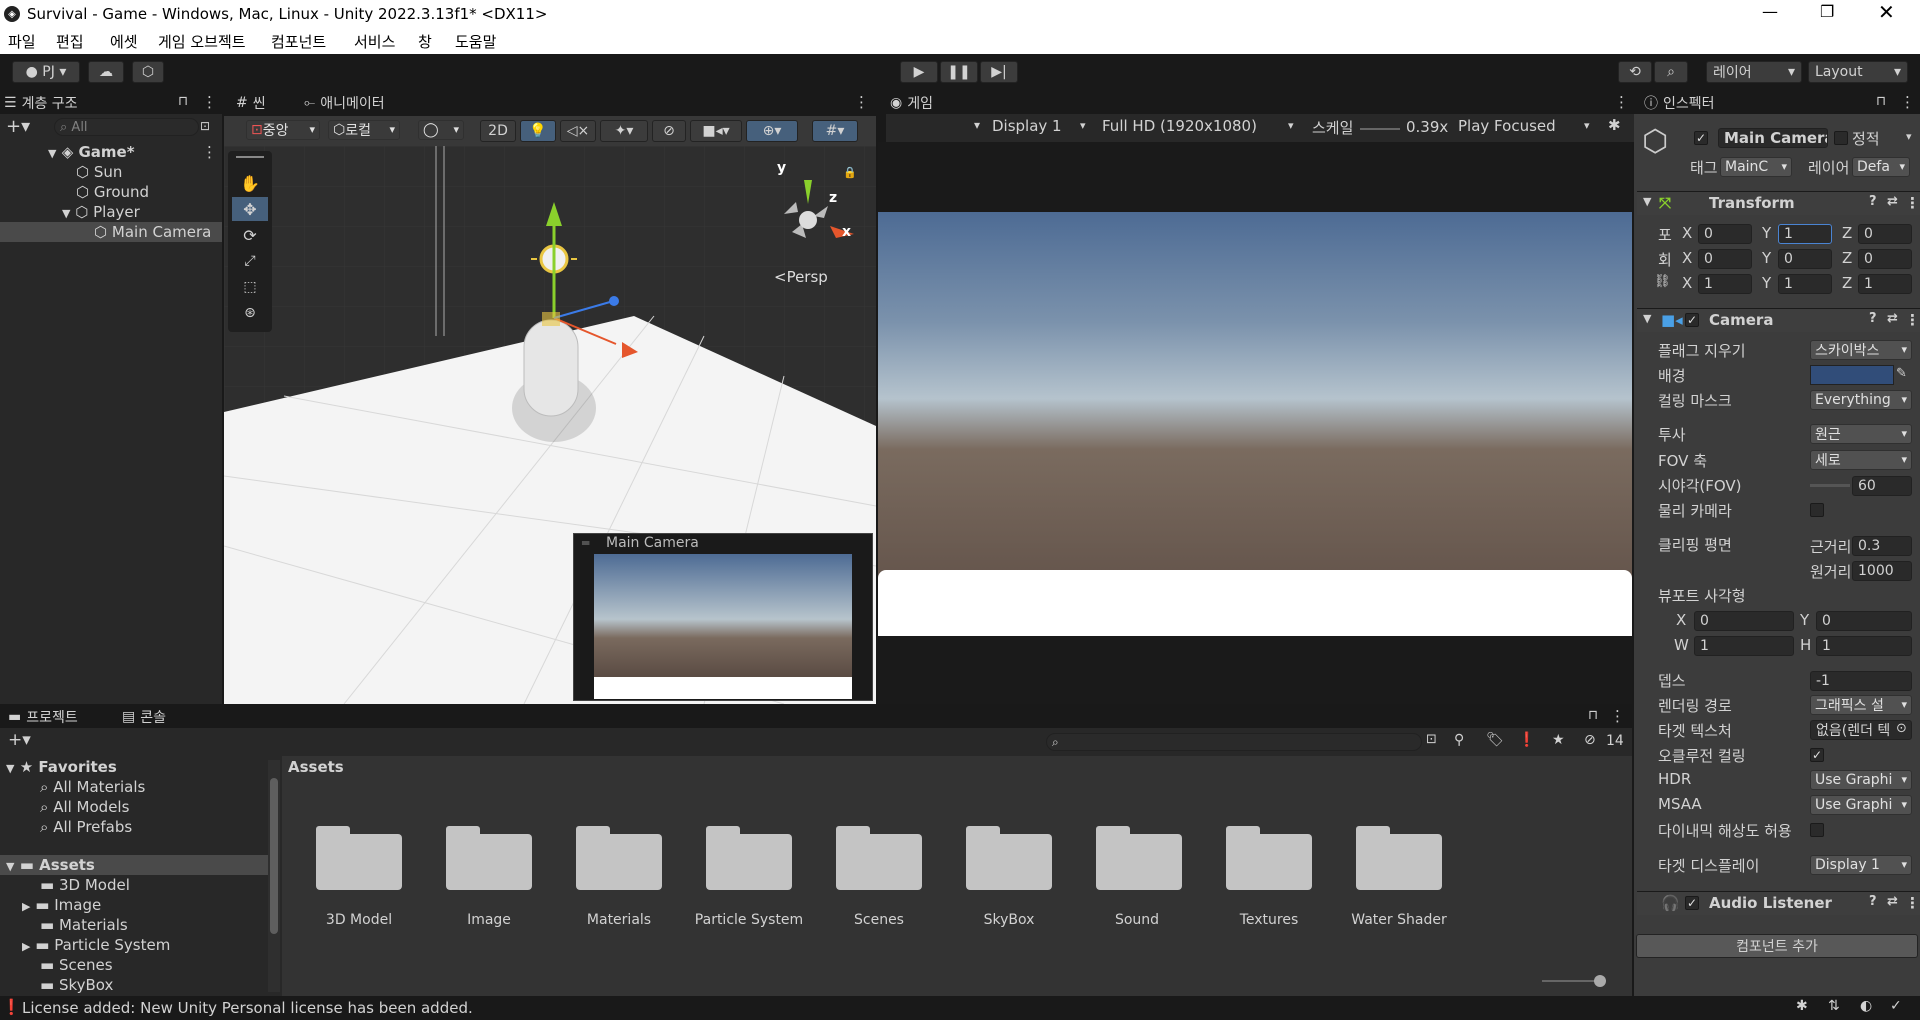 This screenshot has width=1920, height=1020. What do you see at coordinates (76, 985) in the screenshot?
I see `tree-item-skybox: ▬ SkyBox` at bounding box center [76, 985].